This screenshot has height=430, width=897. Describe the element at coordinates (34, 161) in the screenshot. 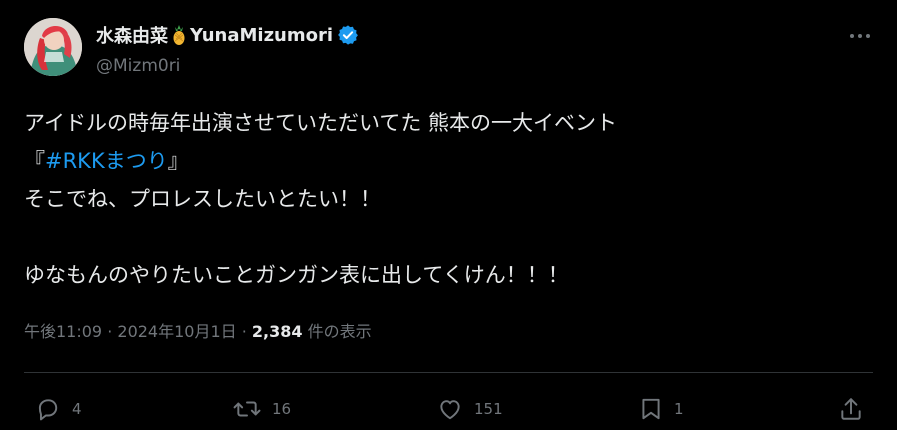

I see `bracket-open: 『` at that location.